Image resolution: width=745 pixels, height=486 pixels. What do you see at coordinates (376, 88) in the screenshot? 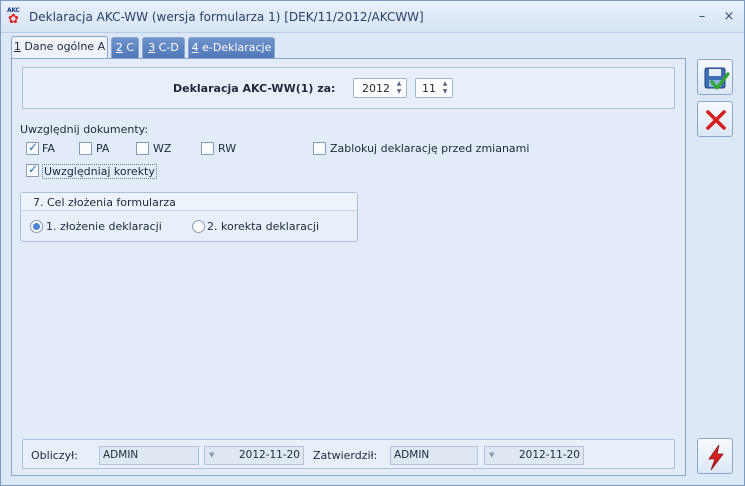
I see `year-value: 2012` at bounding box center [376, 88].